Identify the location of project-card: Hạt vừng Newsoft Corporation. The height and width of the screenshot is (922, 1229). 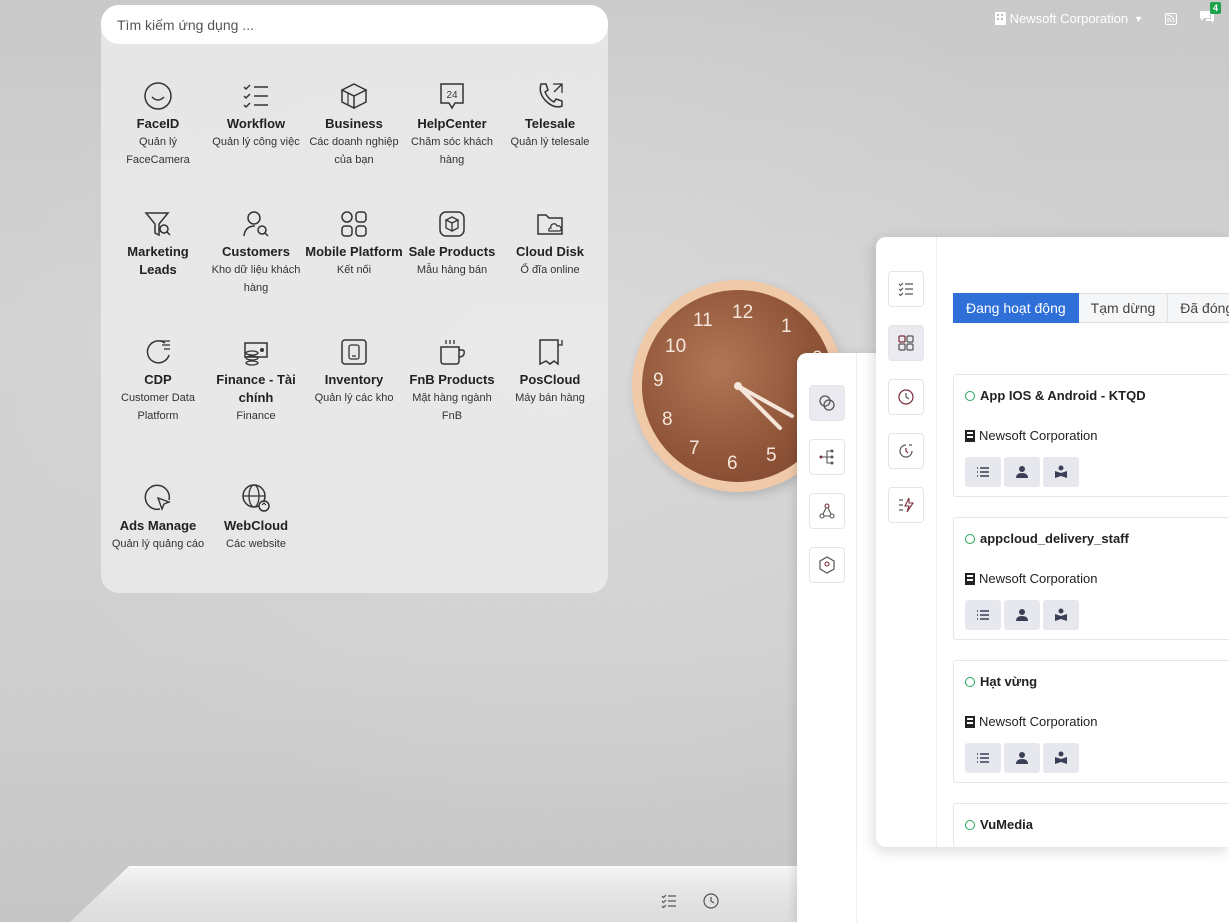
(1091, 721).